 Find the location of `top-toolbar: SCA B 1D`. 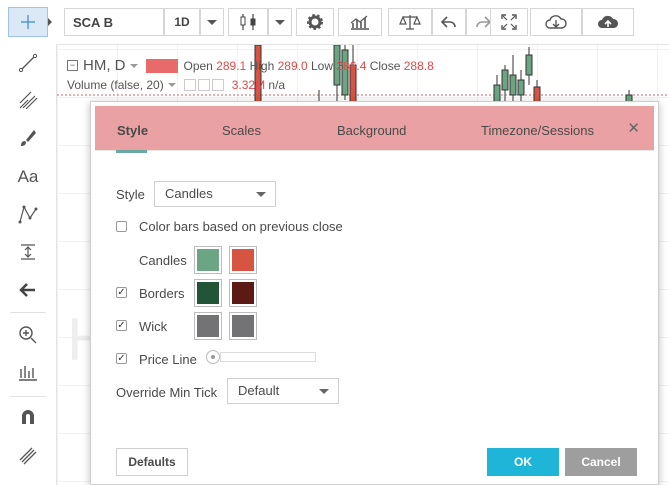

top-toolbar: SCA B 1D is located at coordinates (362, 22).